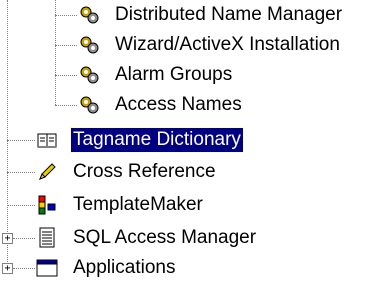 The height and width of the screenshot is (284, 376). What do you see at coordinates (229, 14) in the screenshot?
I see `tree-item-label: Distributed Name Manager` at bounding box center [229, 14].